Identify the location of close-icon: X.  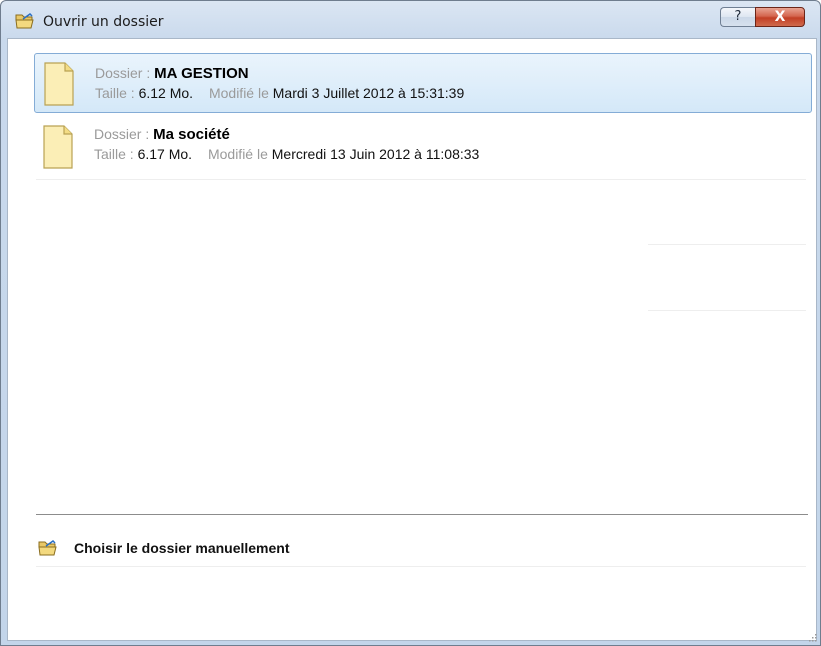
(780, 17).